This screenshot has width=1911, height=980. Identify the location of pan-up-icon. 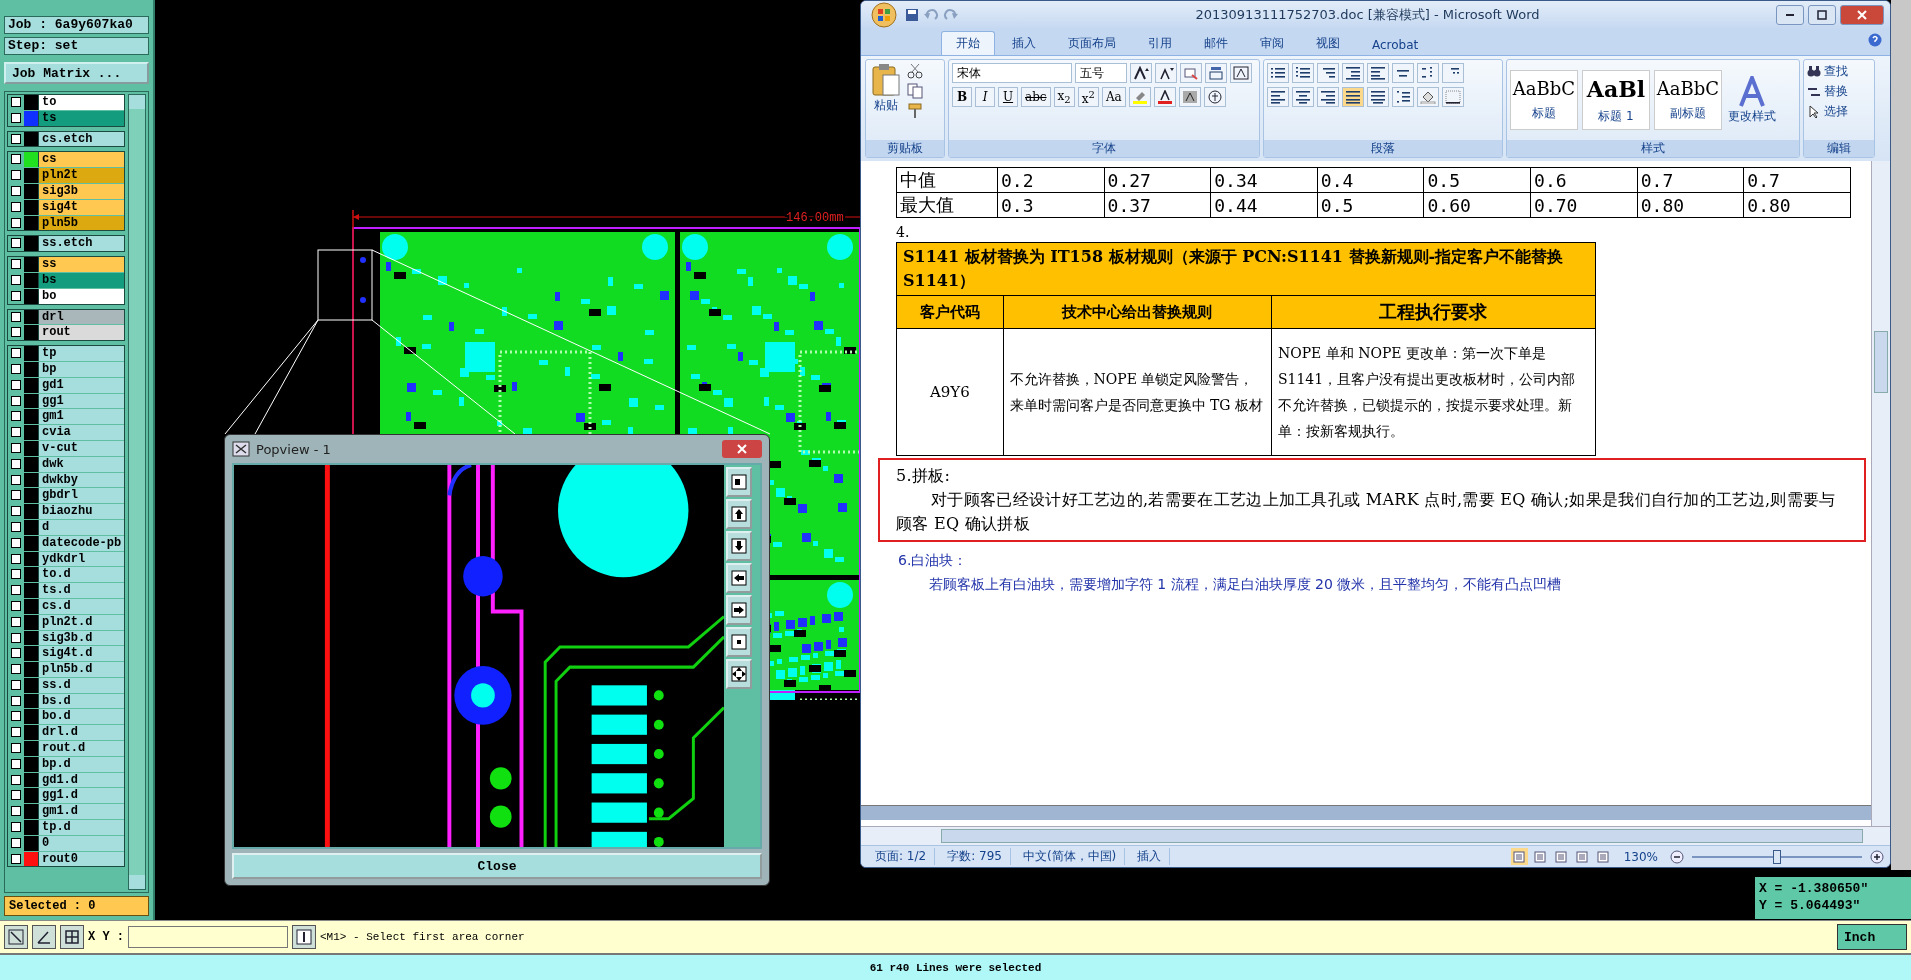
(739, 514).